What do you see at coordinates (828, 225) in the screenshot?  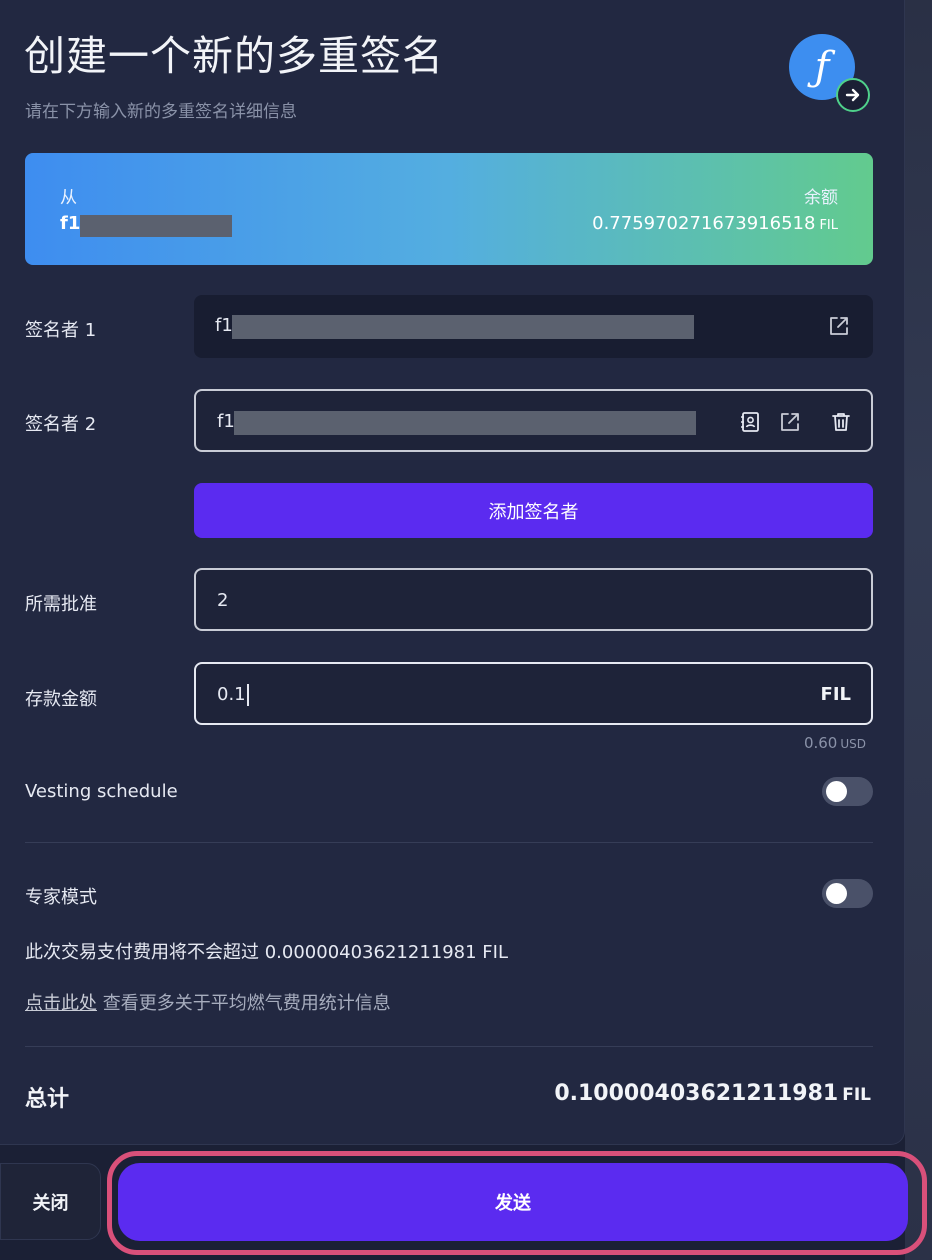 I see `balance-unit: FIL` at bounding box center [828, 225].